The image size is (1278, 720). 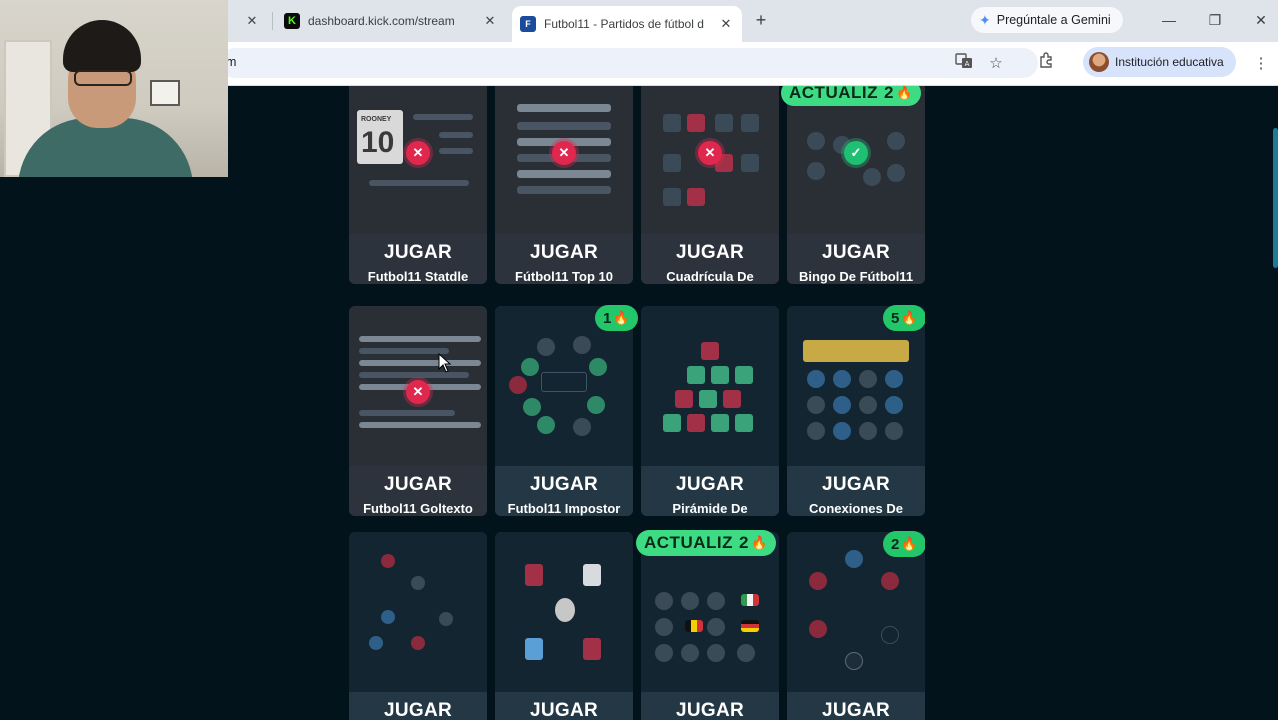 What do you see at coordinates (165, 93) in the screenshot?
I see `webcam-background-frame` at bounding box center [165, 93].